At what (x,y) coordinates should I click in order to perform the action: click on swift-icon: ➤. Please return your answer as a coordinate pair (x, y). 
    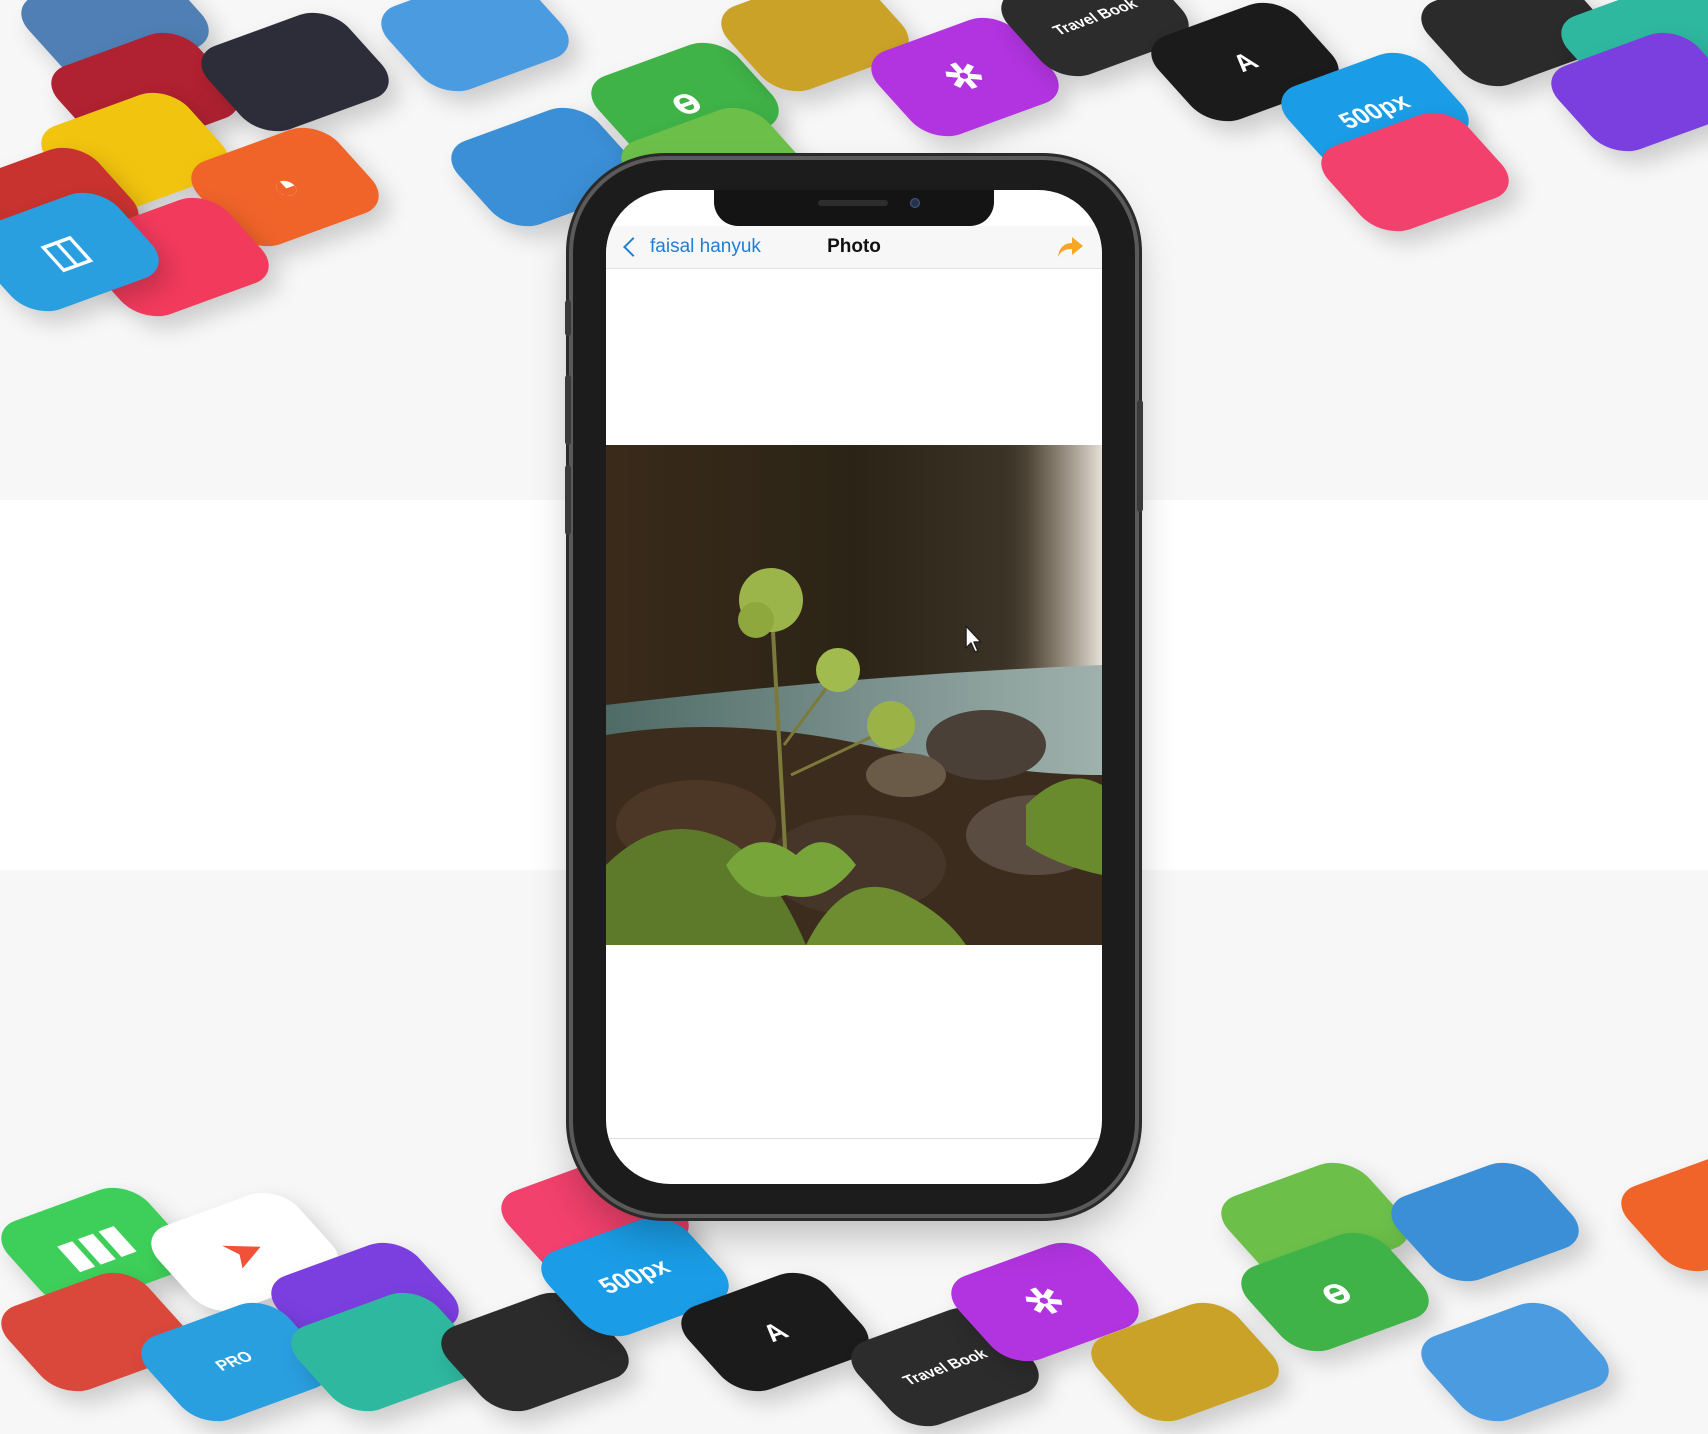
    Looking at the image, I should click on (245, 1252).